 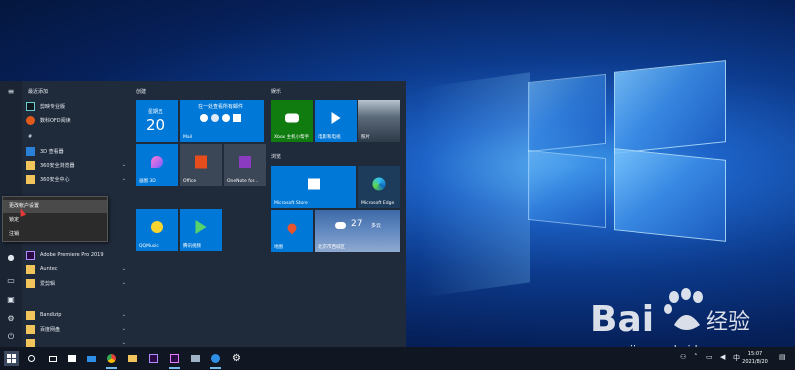 What do you see at coordinates (215, 360) in the screenshot?
I see `edge-taskbar-icon` at bounding box center [215, 360].